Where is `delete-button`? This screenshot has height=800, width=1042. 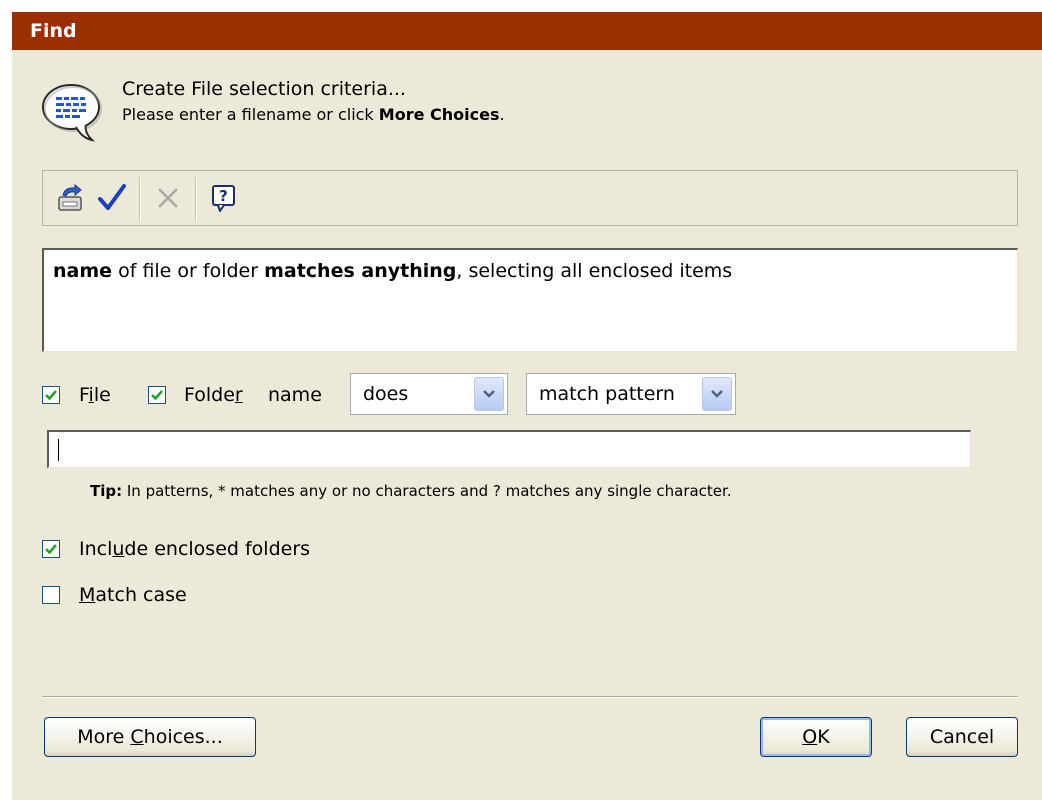
delete-button is located at coordinates (168, 198).